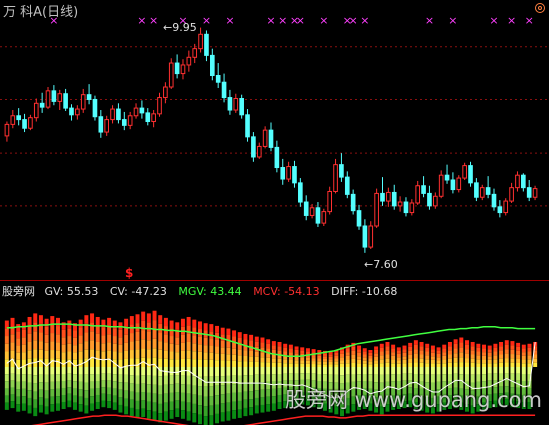  What do you see at coordinates (413, 400) in the screenshot?
I see `watermark: 股旁网 www.gupang.com` at bounding box center [413, 400].